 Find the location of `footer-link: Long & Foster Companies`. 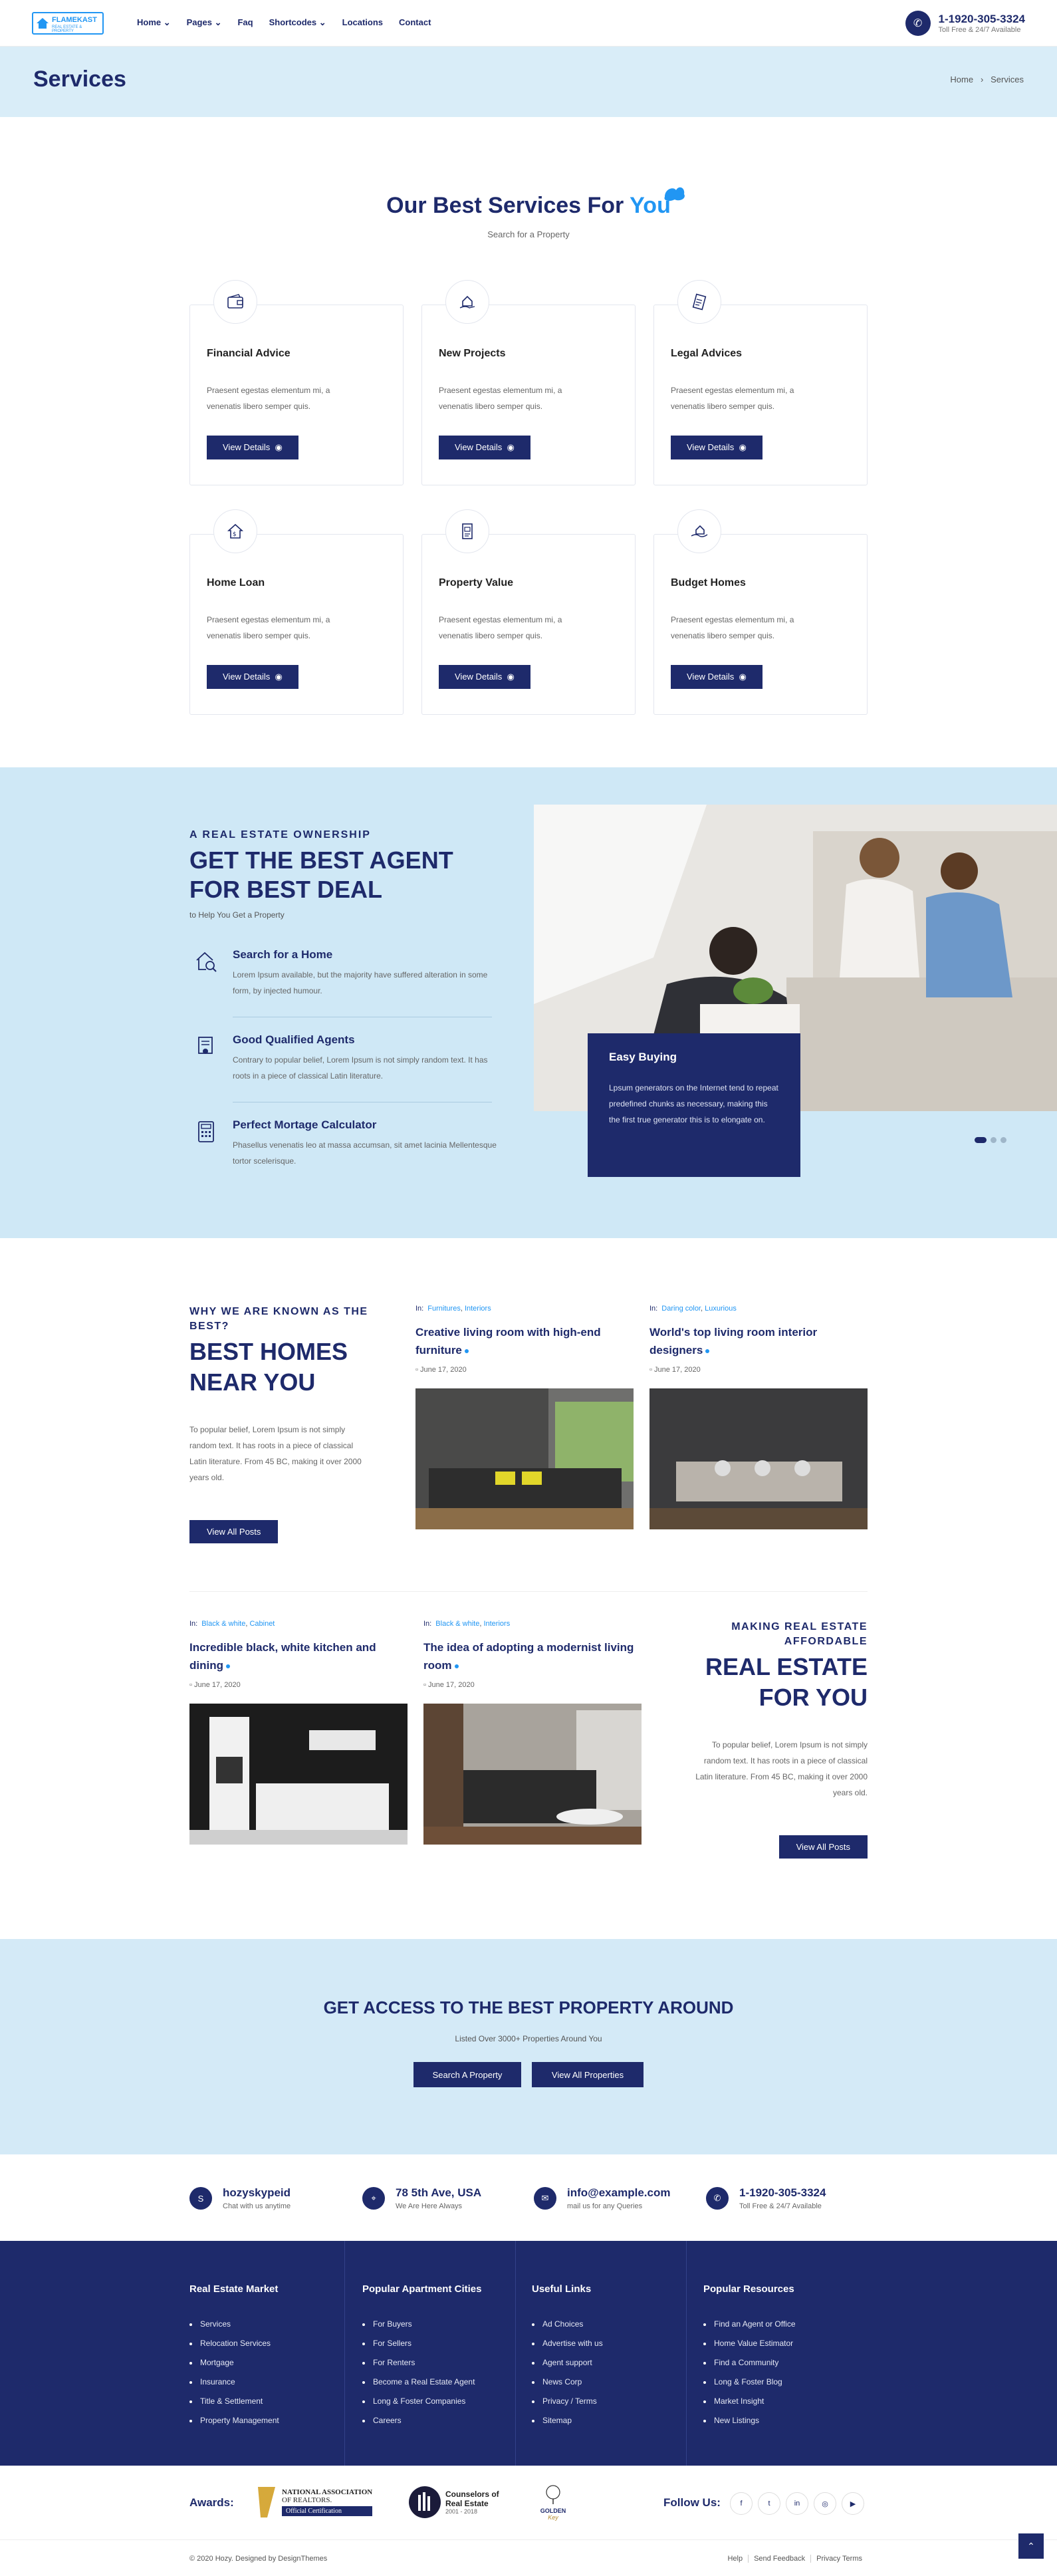

footer-link: Long & Foster Companies is located at coordinates (447, 2401).